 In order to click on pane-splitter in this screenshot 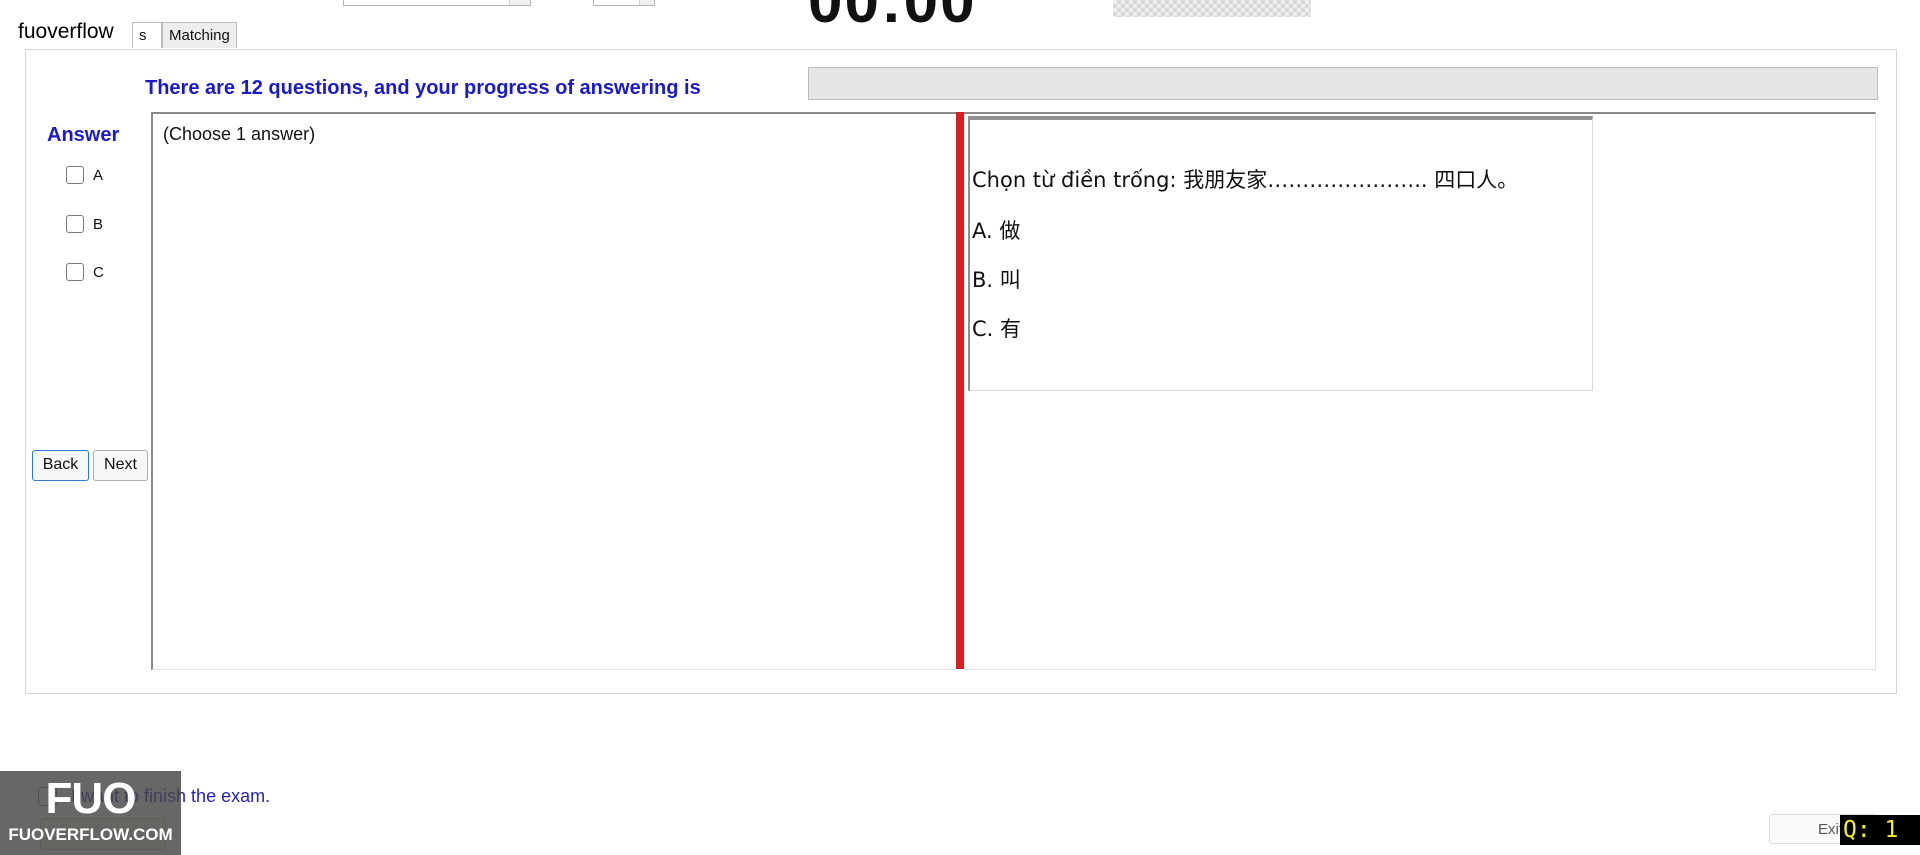, I will do `click(960, 390)`.